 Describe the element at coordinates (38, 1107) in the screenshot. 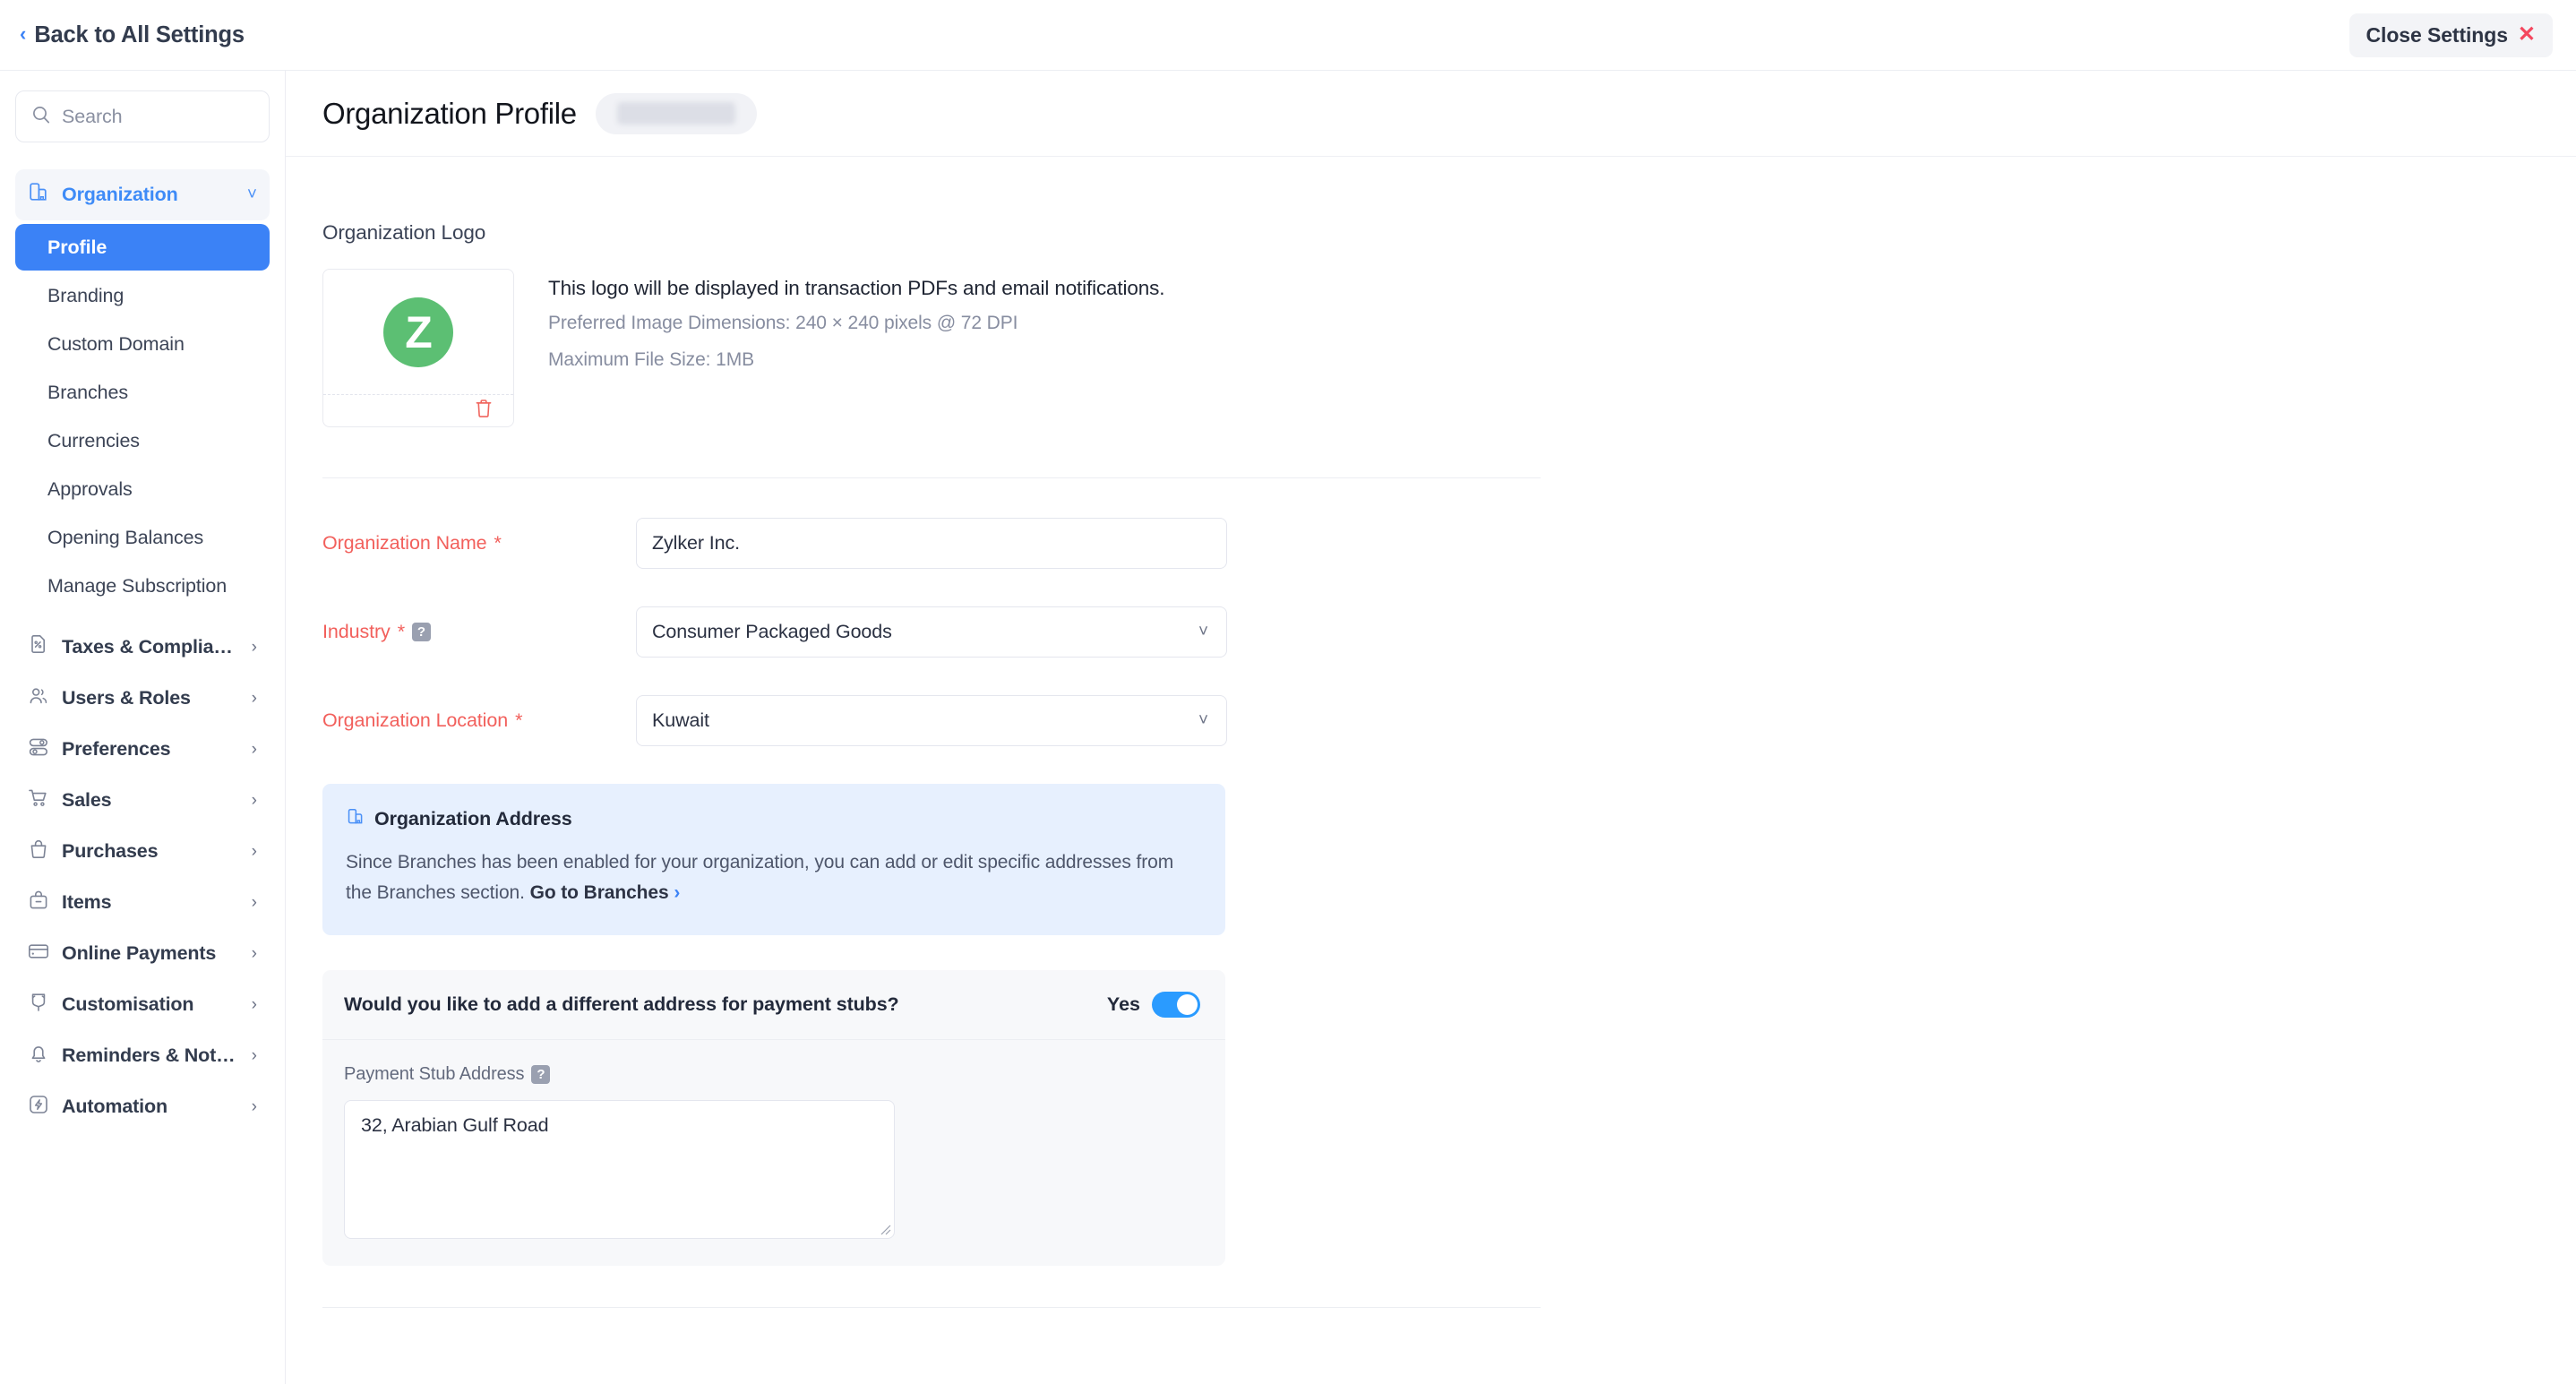

I see `automation-bolt-icon` at that location.